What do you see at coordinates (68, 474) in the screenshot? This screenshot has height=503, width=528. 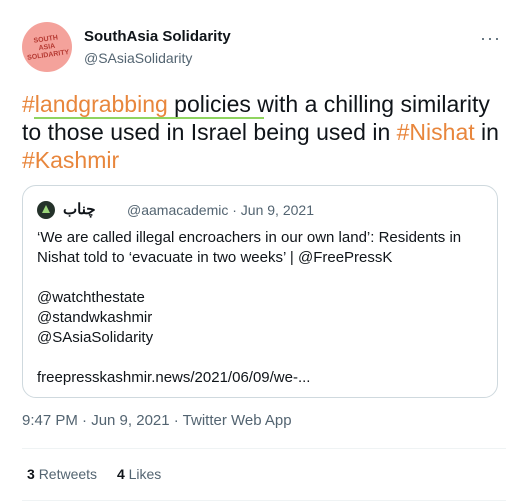 I see `retweets-label: Retweets` at bounding box center [68, 474].